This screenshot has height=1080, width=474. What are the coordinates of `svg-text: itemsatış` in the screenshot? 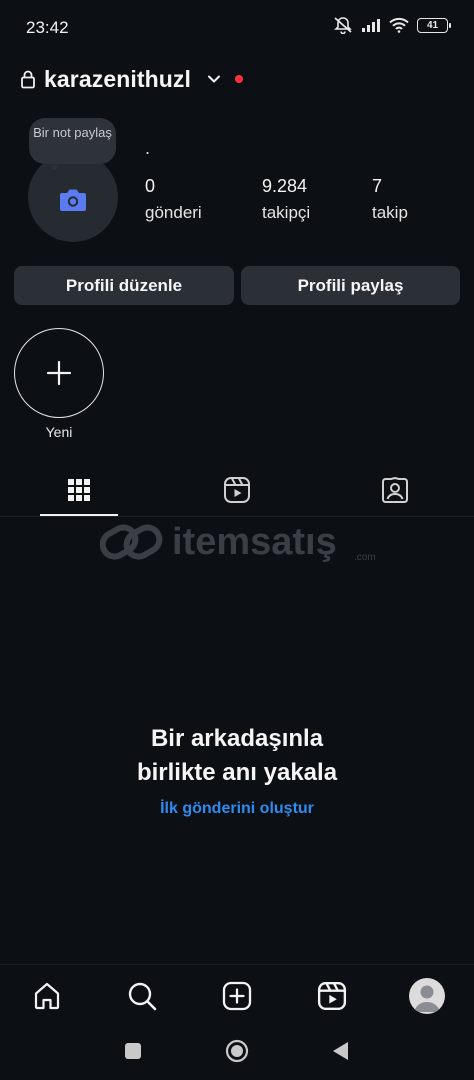 It's located at (254, 542).